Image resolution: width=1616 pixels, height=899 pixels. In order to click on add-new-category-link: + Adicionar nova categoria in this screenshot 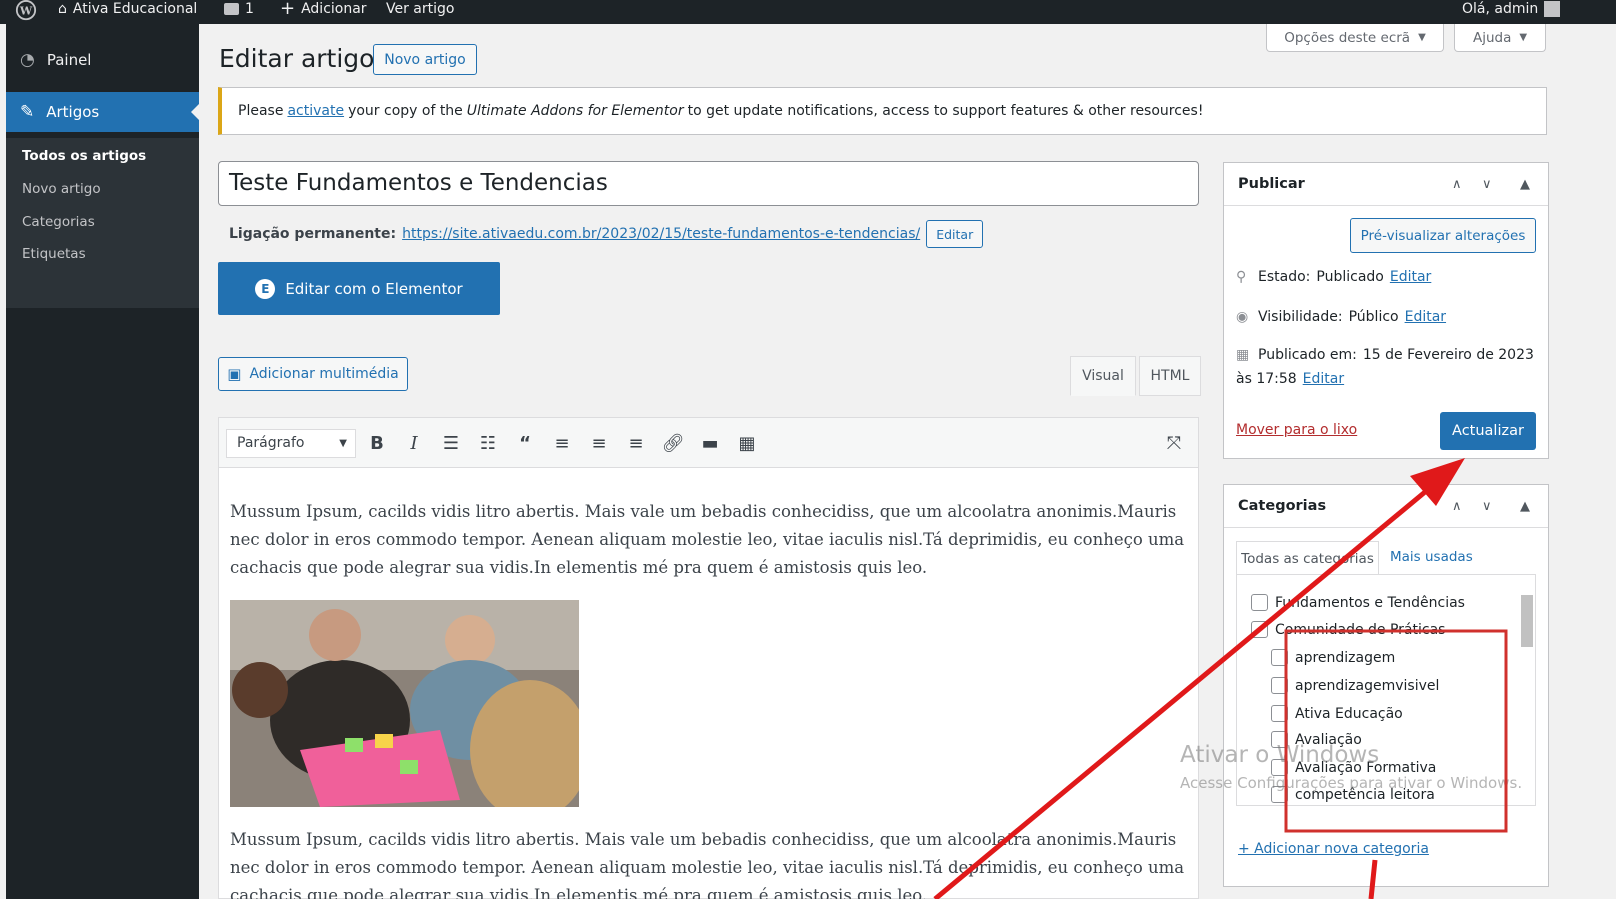, I will do `click(1333, 849)`.